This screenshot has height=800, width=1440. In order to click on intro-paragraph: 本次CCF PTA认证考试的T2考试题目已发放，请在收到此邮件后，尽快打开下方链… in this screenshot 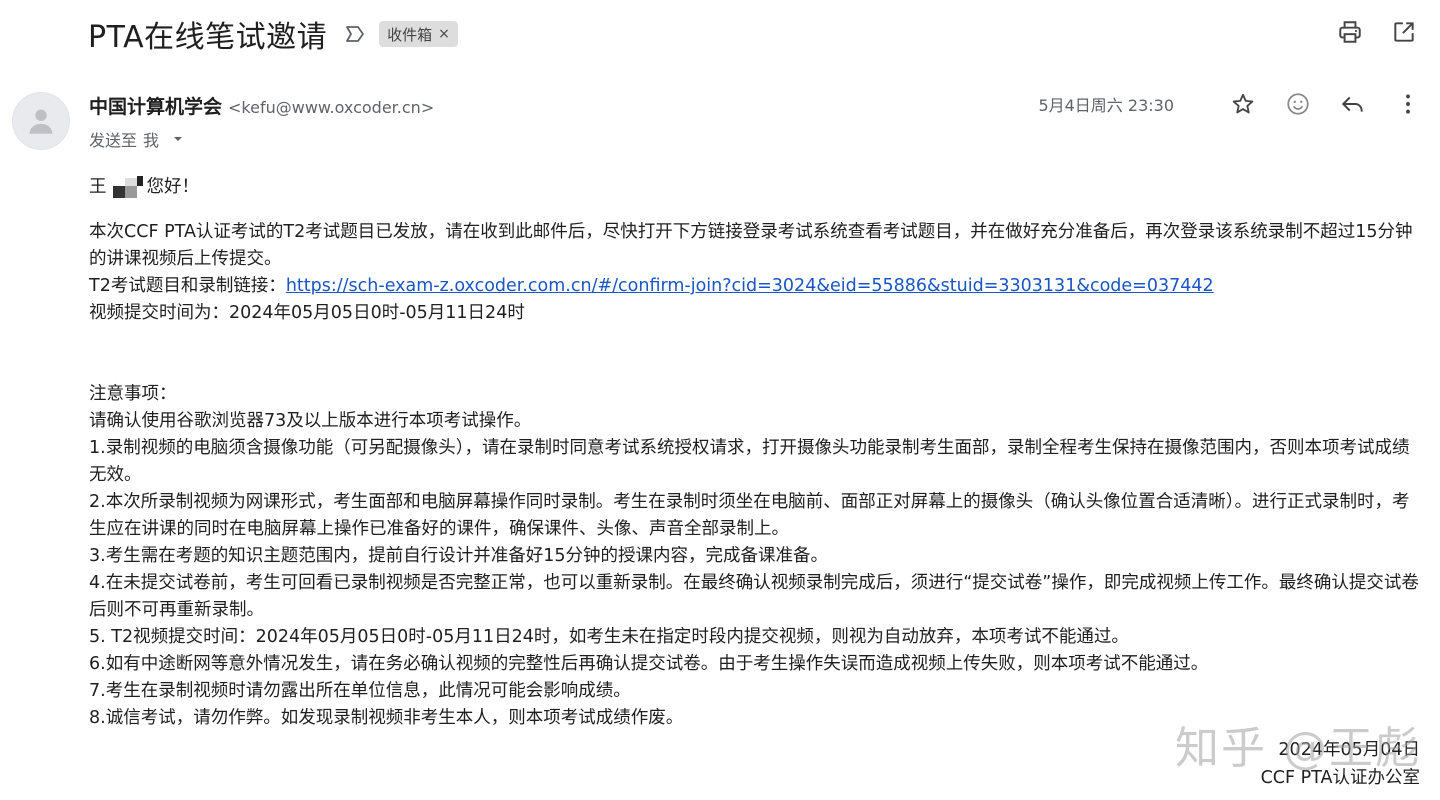, I will do `click(751, 245)`.